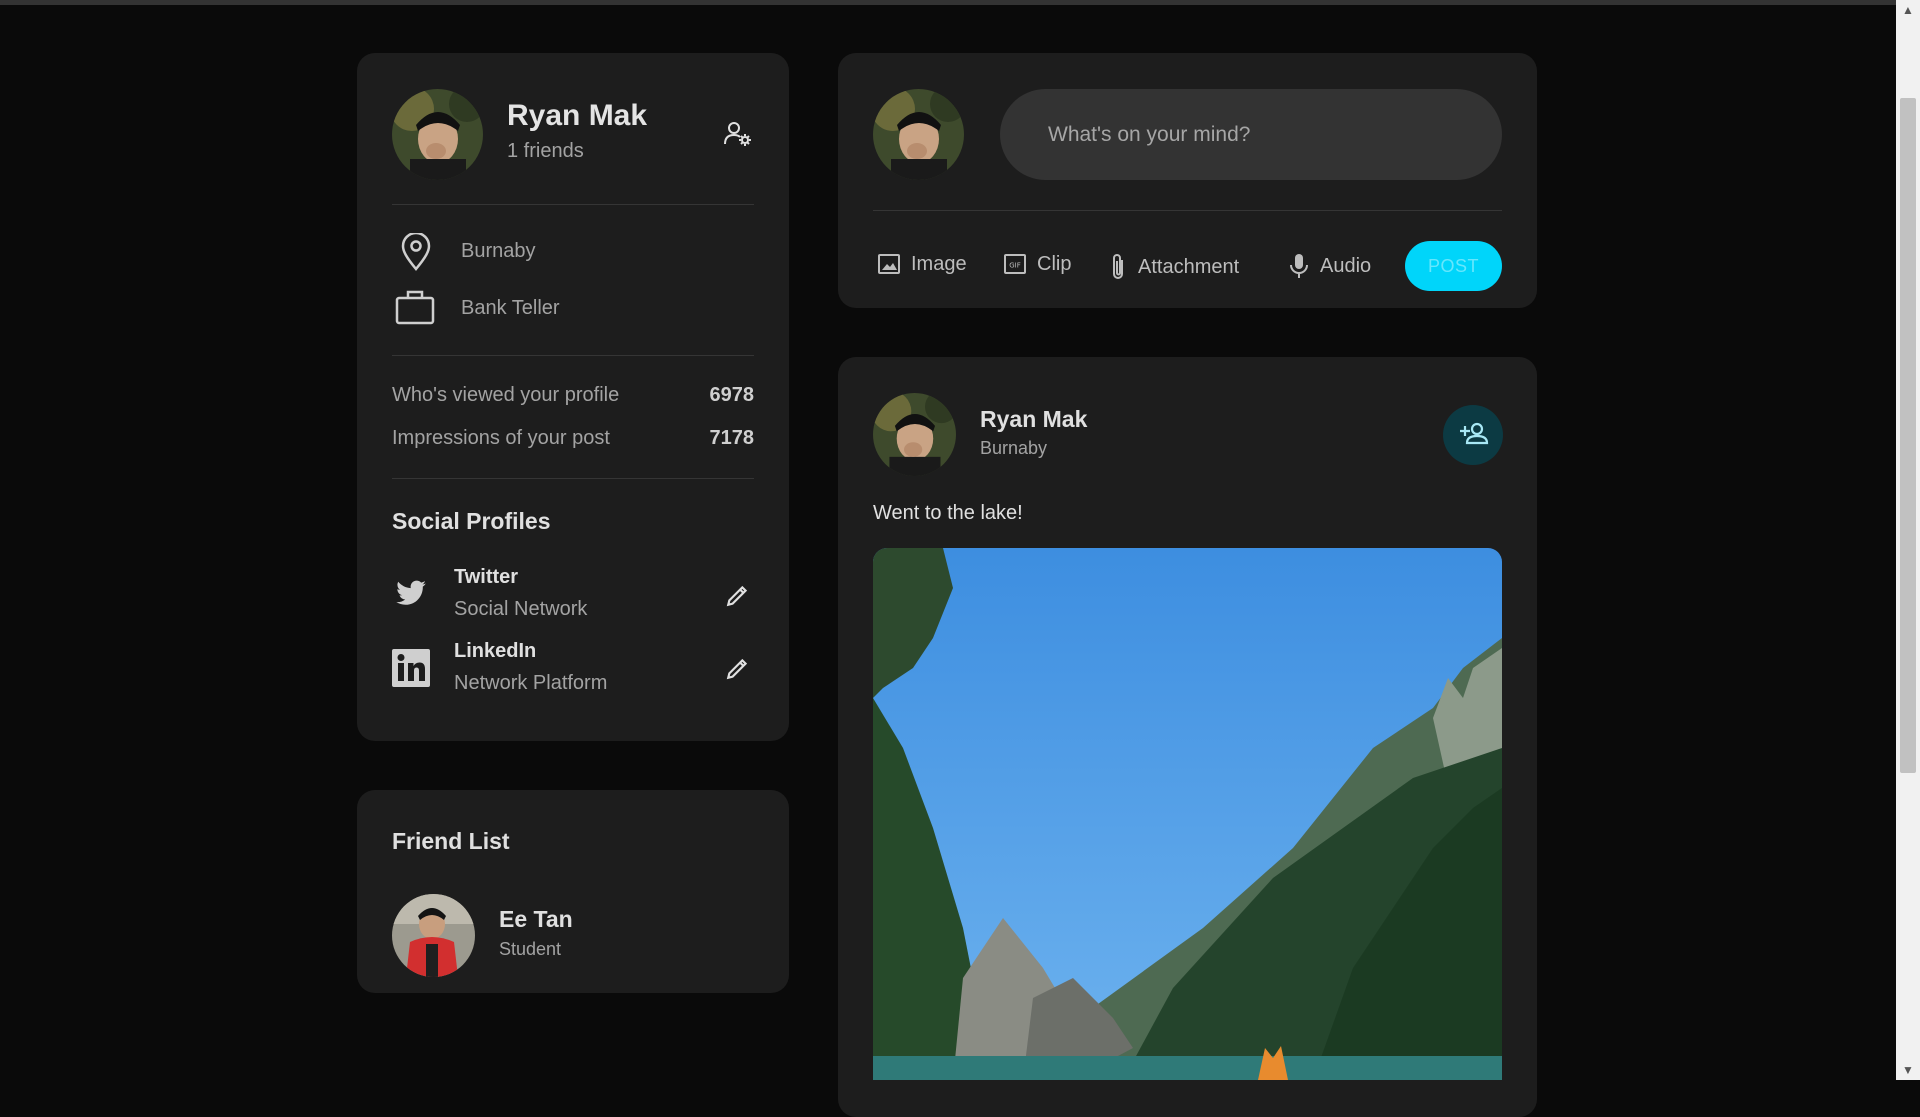  I want to click on info-divider, so click(573, 355).